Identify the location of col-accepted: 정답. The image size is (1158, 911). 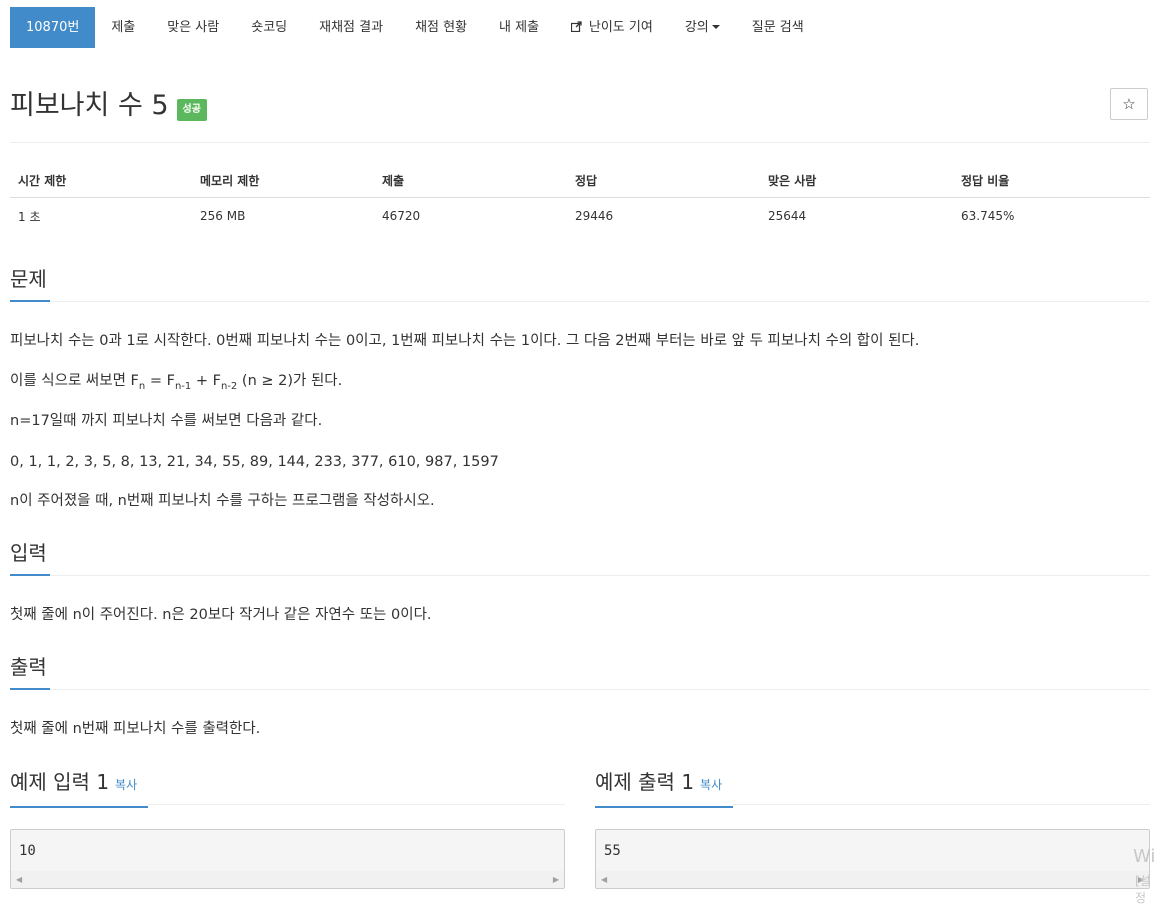
(663, 180).